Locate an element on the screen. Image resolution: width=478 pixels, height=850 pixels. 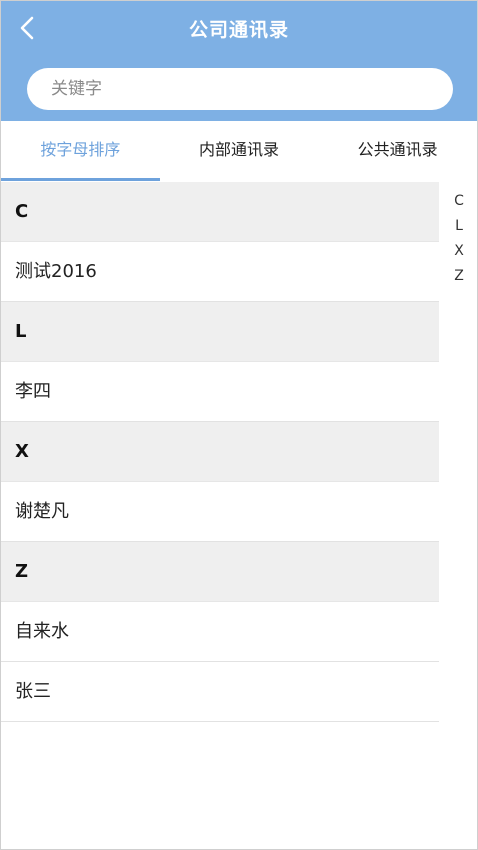
group-header-c: C is located at coordinates (220, 212).